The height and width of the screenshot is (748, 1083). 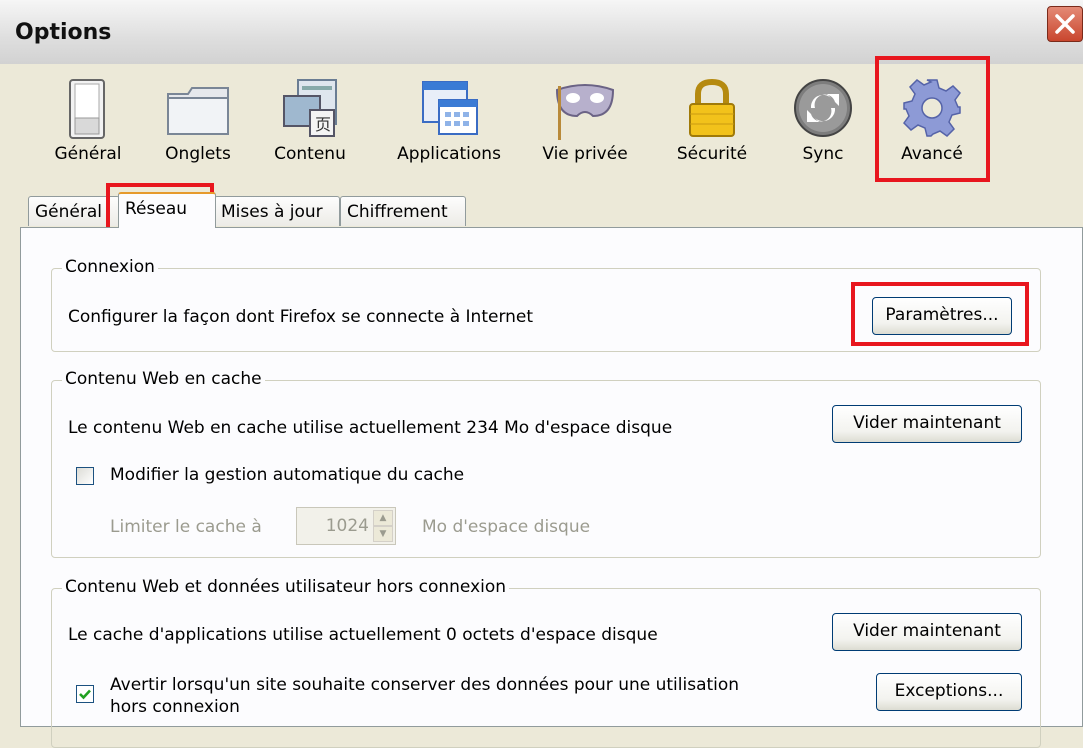 What do you see at coordinates (87, 109) in the screenshot?
I see `general-icon` at bounding box center [87, 109].